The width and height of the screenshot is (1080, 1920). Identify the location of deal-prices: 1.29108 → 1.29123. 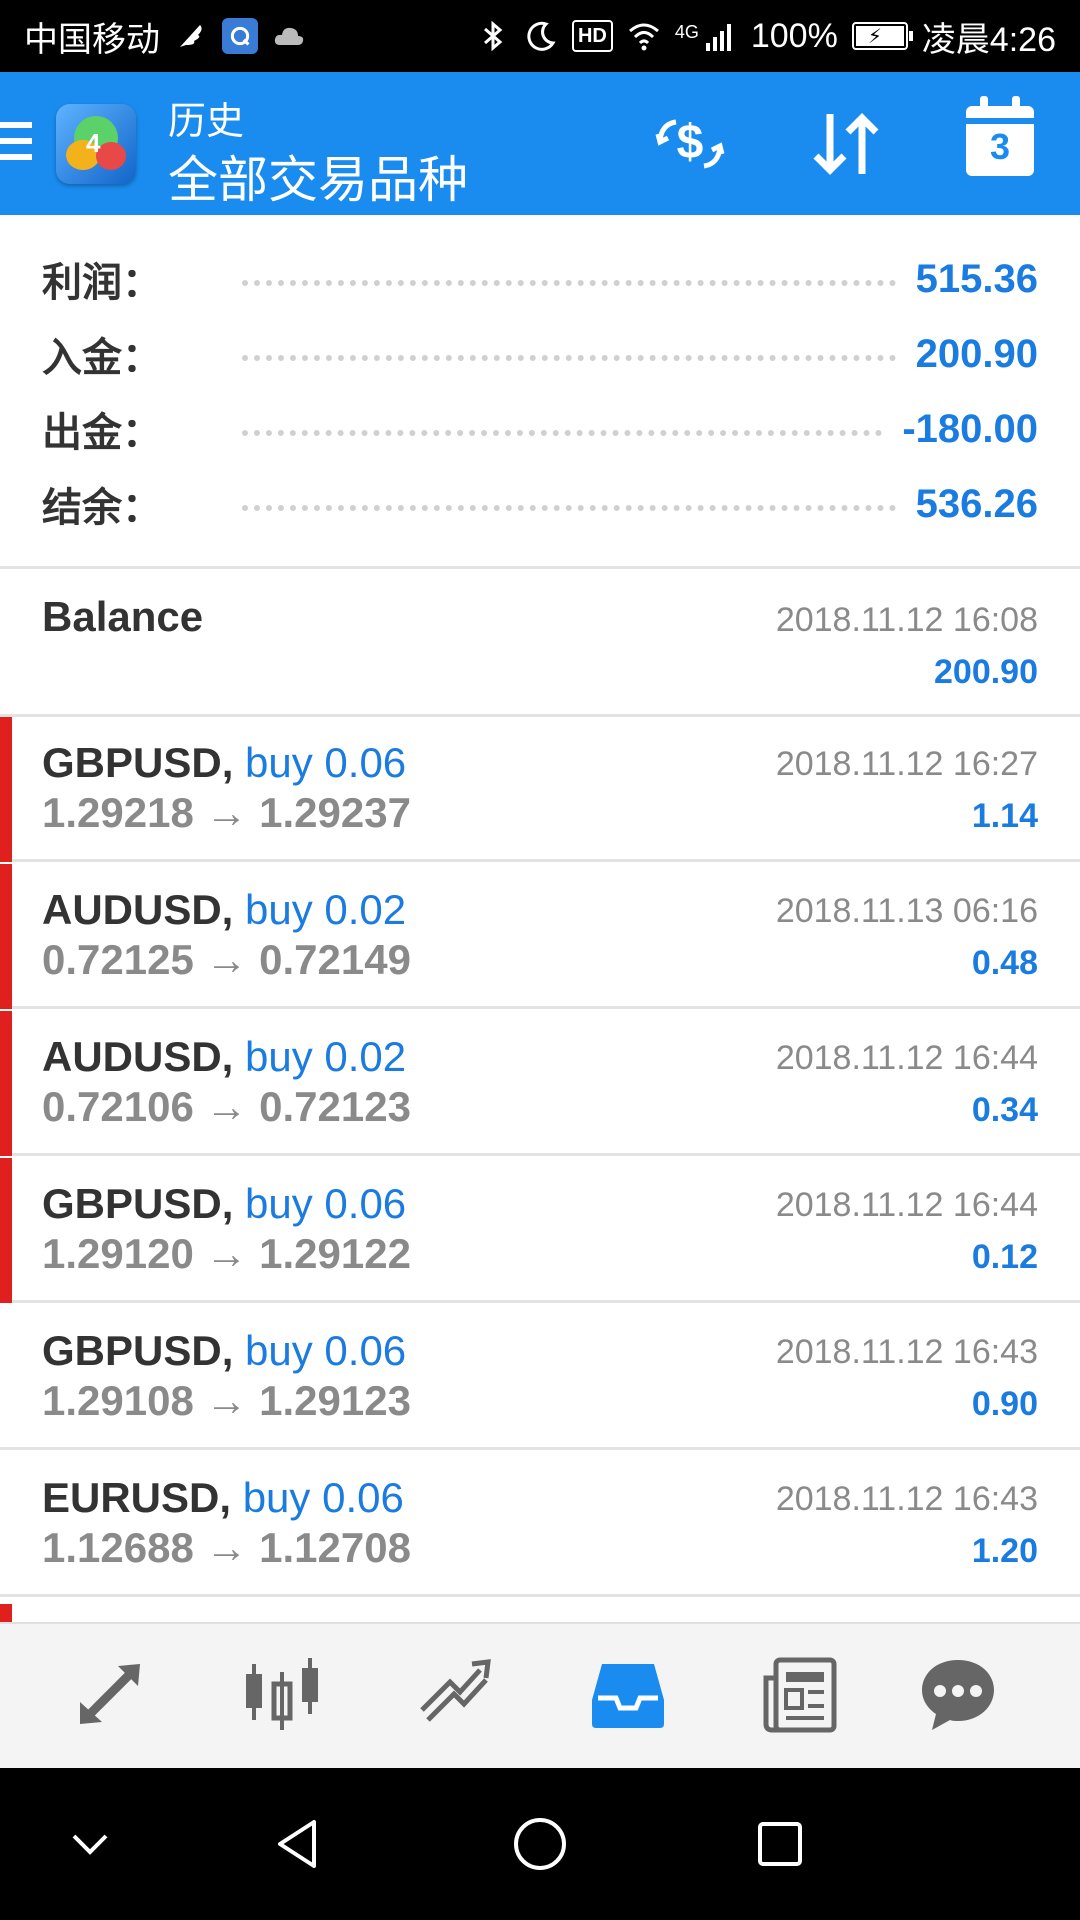
(226, 1400).